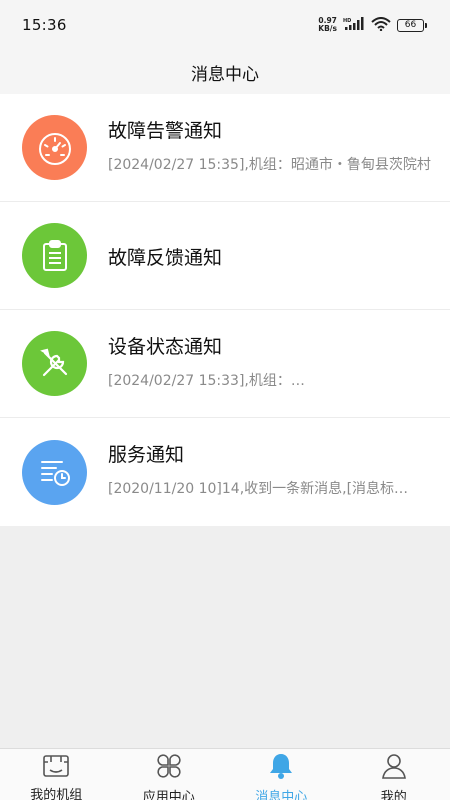 This screenshot has height=800, width=450. I want to click on tab-my-units: 我的机组, so click(56, 774).